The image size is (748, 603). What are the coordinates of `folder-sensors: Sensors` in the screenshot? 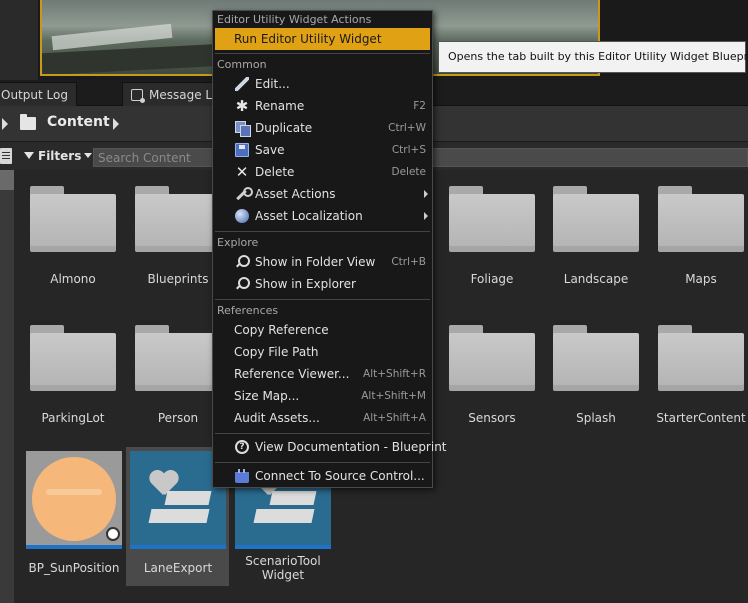 It's located at (492, 380).